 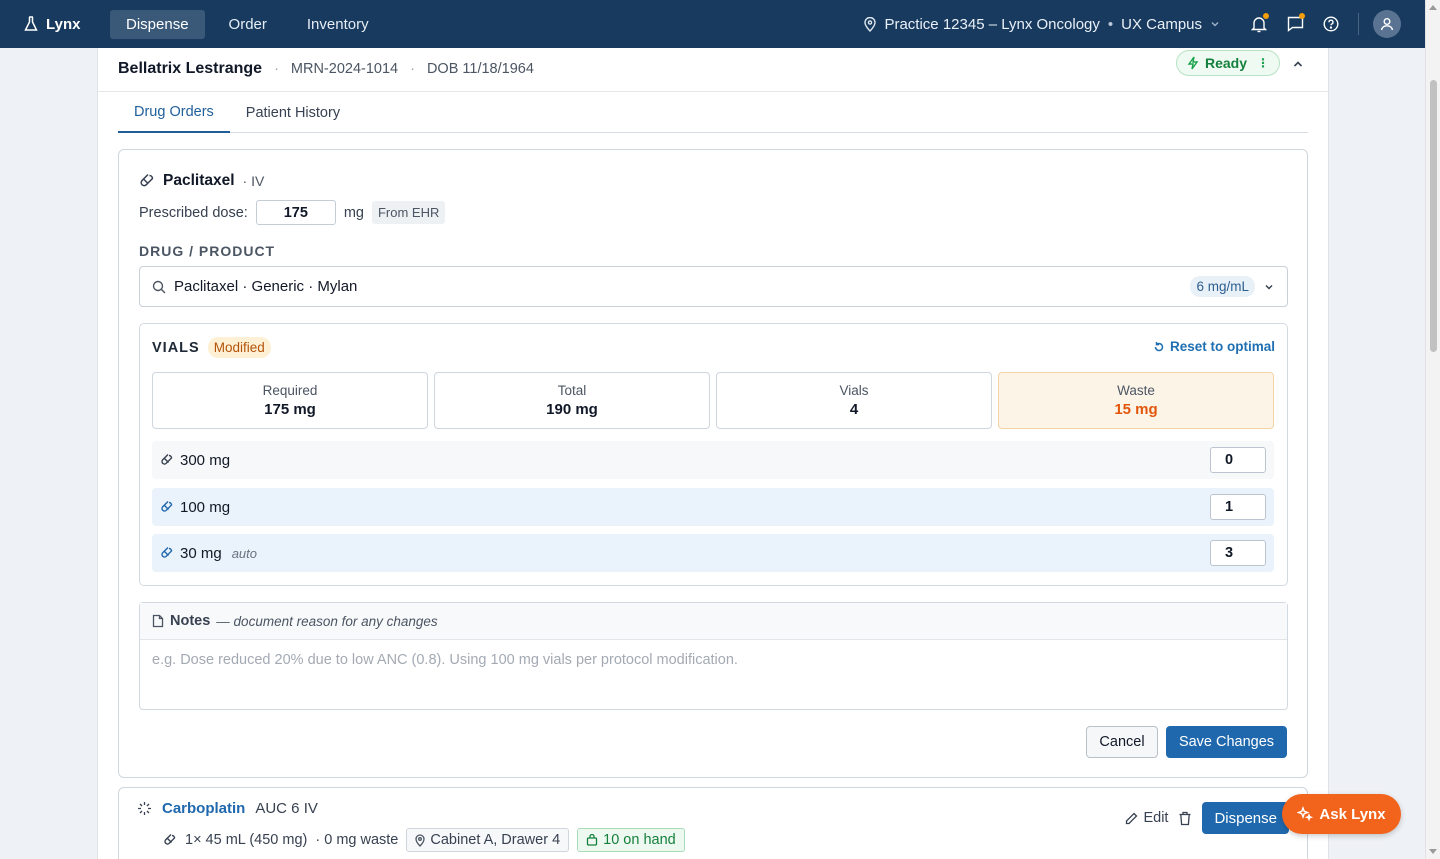 I want to click on scrollbar-thumb, so click(x=1433, y=216).